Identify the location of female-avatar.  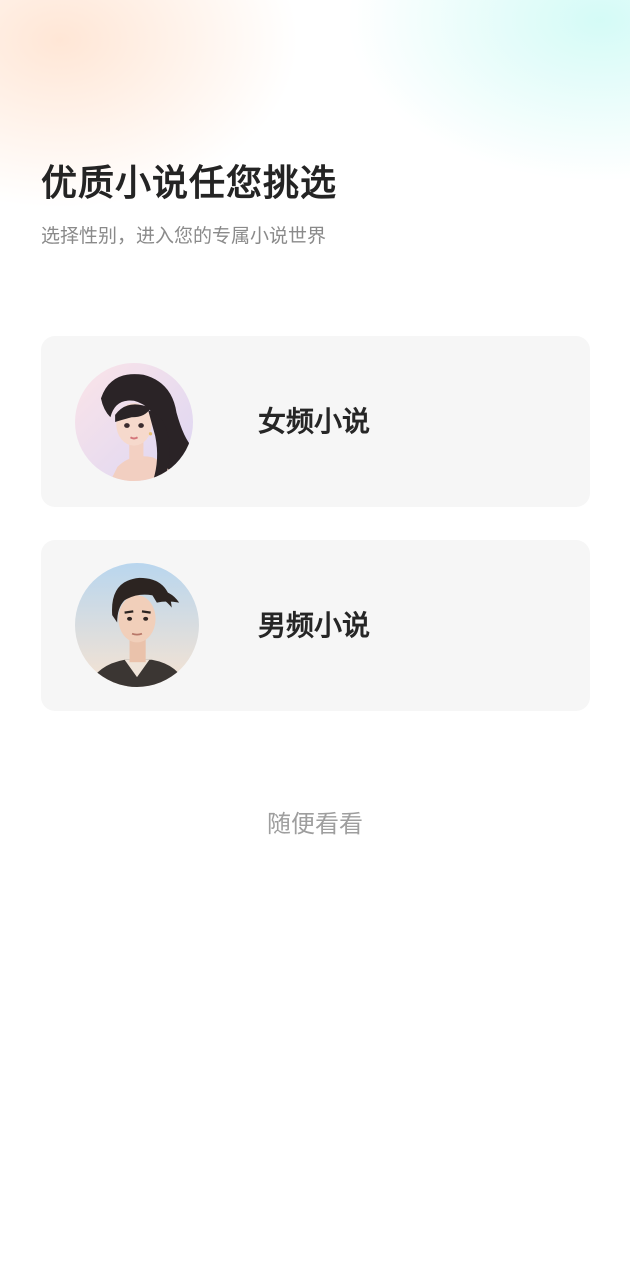
(134, 422).